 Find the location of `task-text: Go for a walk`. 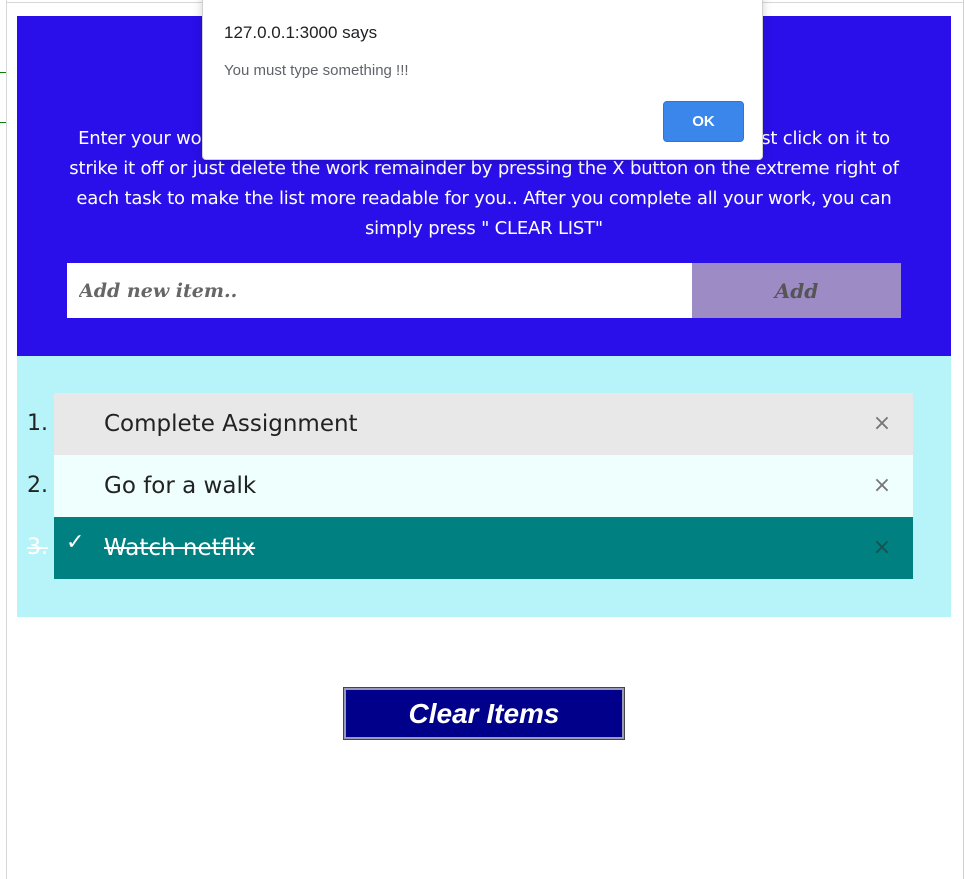

task-text: Go for a walk is located at coordinates (180, 486).